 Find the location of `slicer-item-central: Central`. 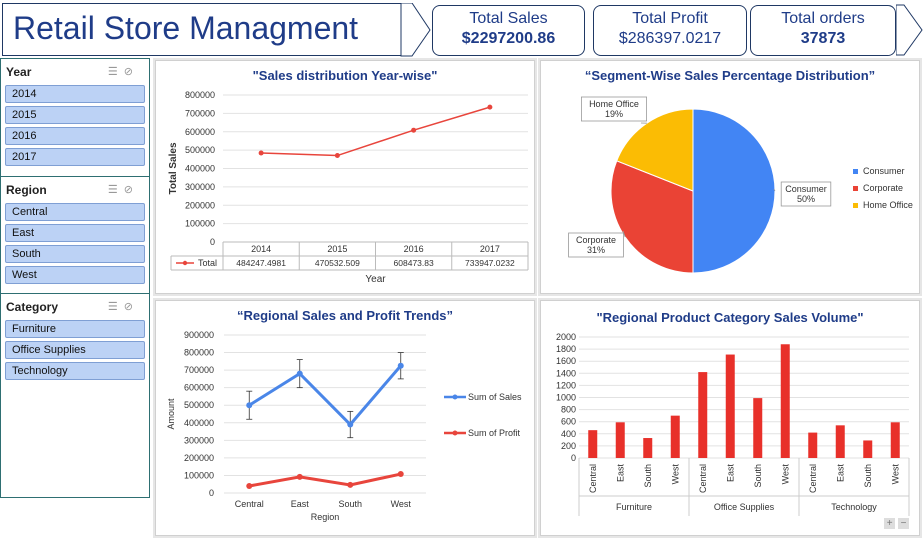

slicer-item-central: Central is located at coordinates (75, 212).